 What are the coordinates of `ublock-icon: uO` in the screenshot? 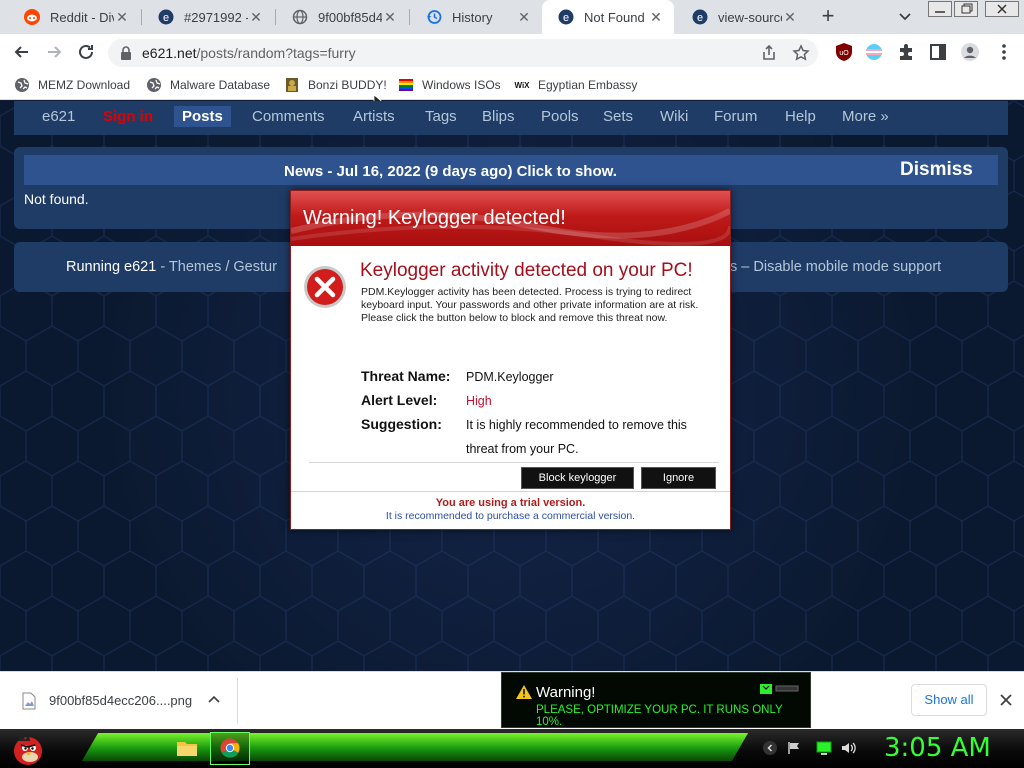 It's located at (844, 52).